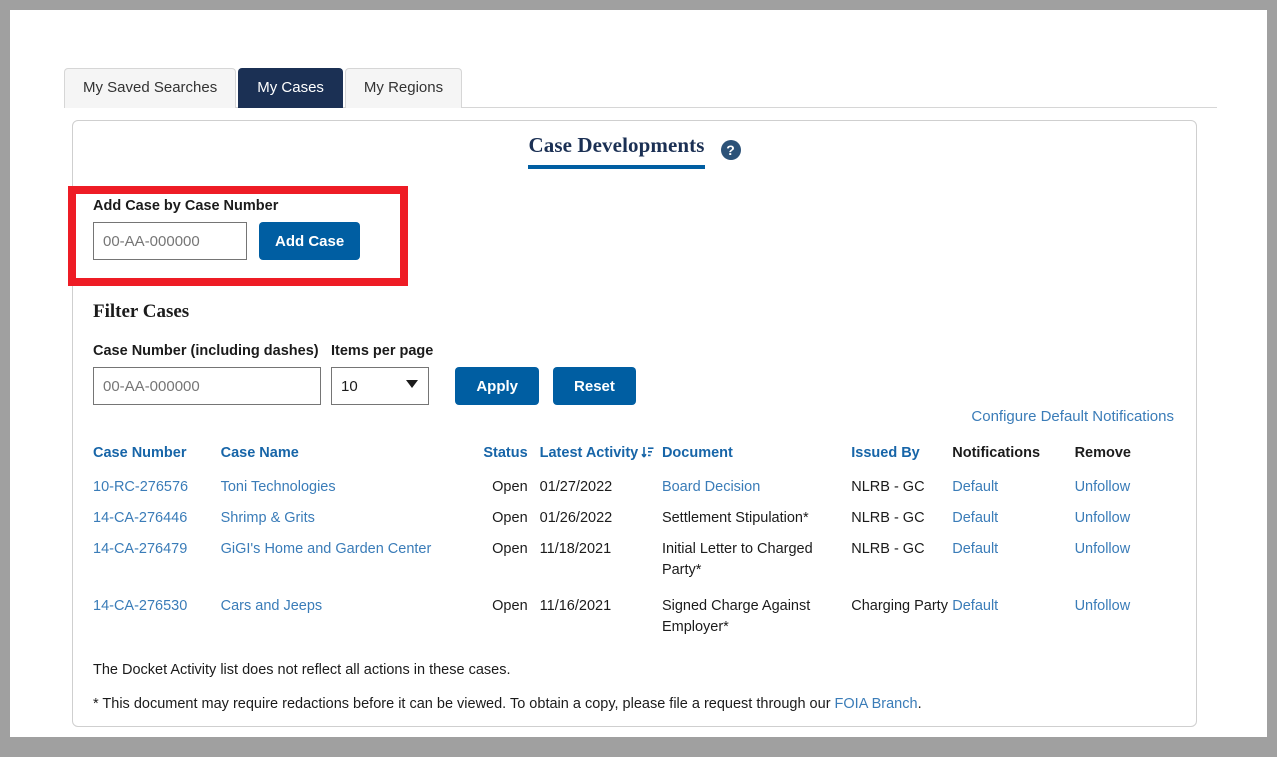 This screenshot has height=757, width=1277. I want to click on header-case-number: Case Number, so click(157, 461).